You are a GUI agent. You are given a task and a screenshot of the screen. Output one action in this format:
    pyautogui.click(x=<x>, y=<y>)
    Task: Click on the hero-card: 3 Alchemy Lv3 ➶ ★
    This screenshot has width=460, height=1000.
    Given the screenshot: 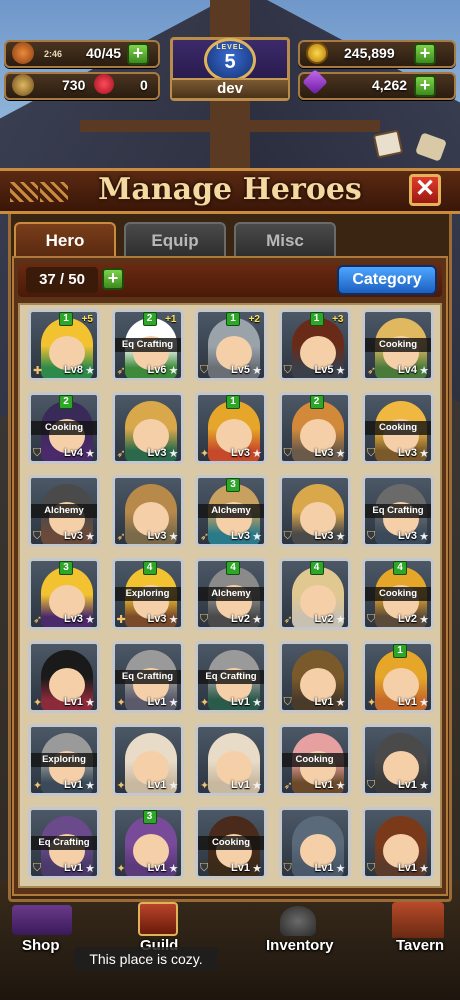 What is the action you would take?
    pyautogui.click(x=231, y=511)
    